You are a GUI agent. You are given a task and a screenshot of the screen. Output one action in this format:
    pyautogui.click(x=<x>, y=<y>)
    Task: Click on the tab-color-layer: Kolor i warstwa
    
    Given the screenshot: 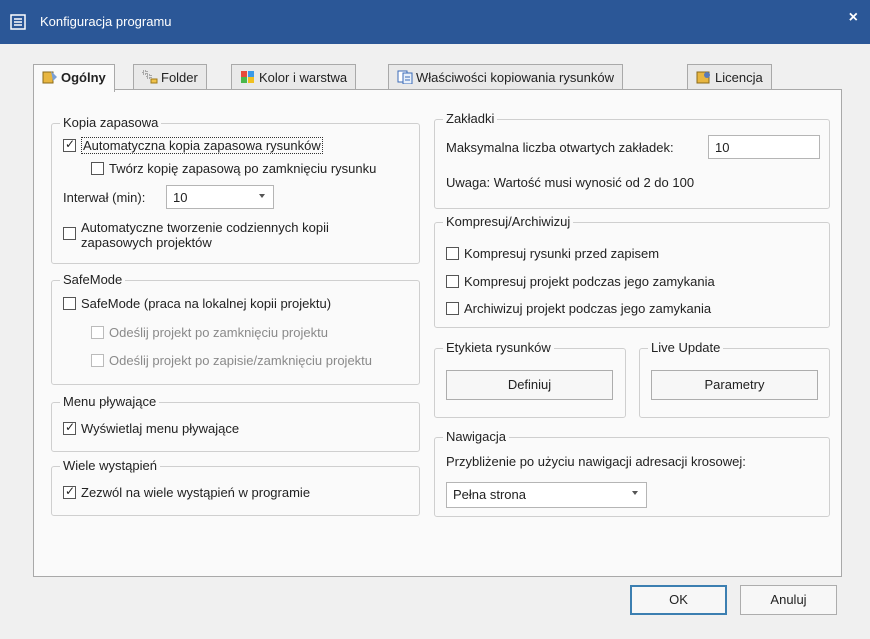 What is the action you would take?
    pyautogui.click(x=294, y=77)
    